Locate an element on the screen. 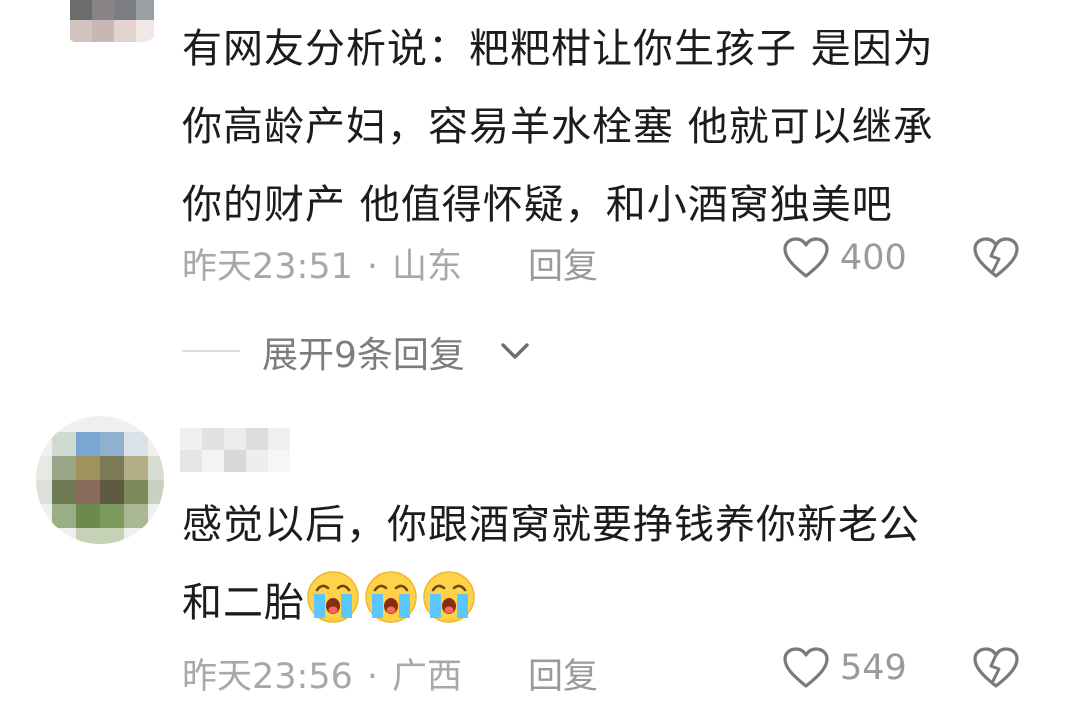  comment-time-location: 昨天23:56 · 广西 is located at coordinates (322, 673).